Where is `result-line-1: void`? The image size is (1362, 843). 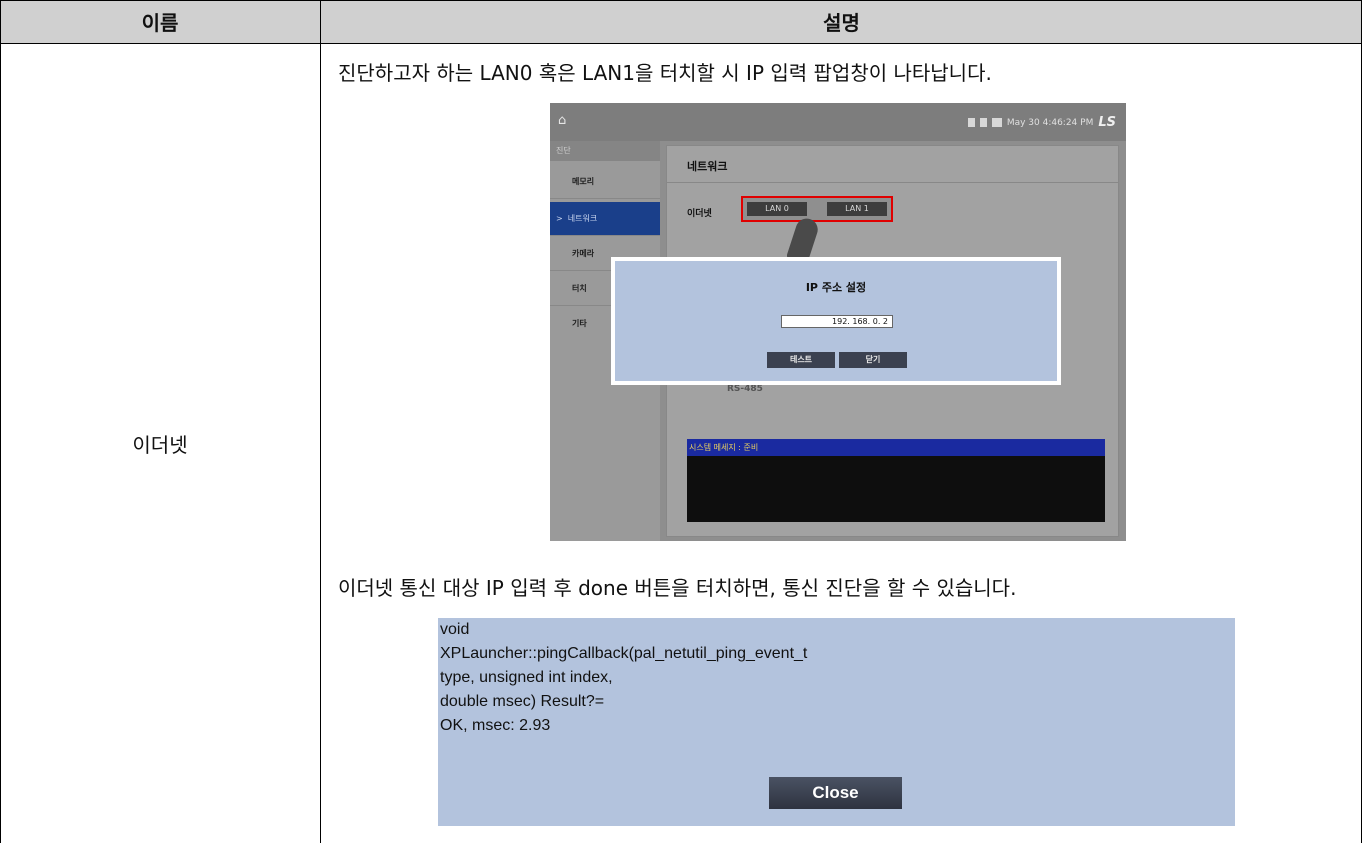
result-line-1: void is located at coordinates (455, 629).